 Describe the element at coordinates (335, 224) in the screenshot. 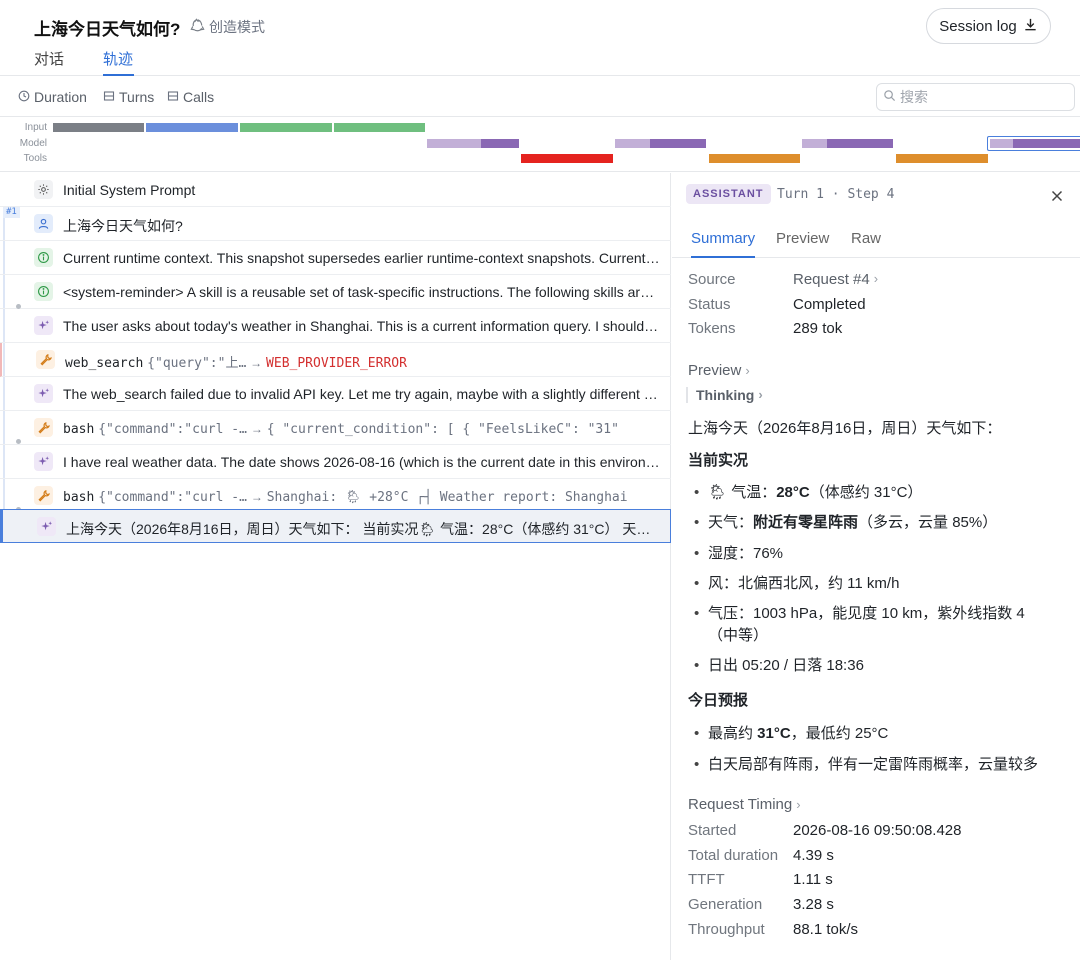

I see `list-item: 上海今日天气如何?` at that location.